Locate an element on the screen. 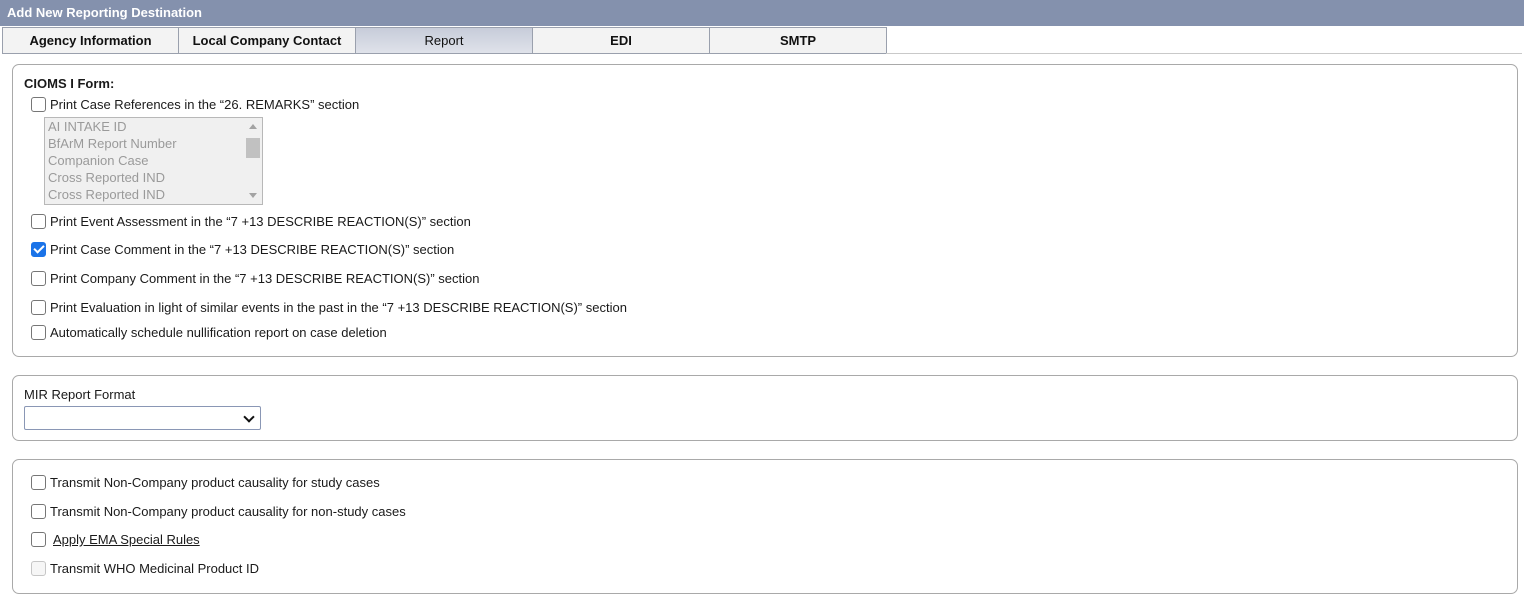  print-case-references-checkbox is located at coordinates (38, 104).